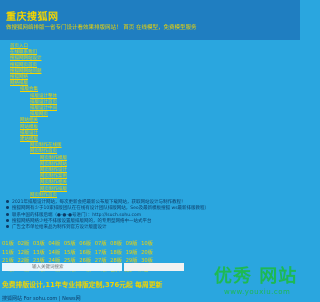 The width and height of the screenshot is (320, 302). Describe the element at coordinates (132, 253) in the screenshot. I see `tag-link: 19版` at that location.